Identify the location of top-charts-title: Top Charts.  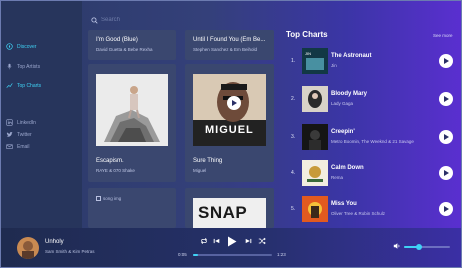
(307, 34).